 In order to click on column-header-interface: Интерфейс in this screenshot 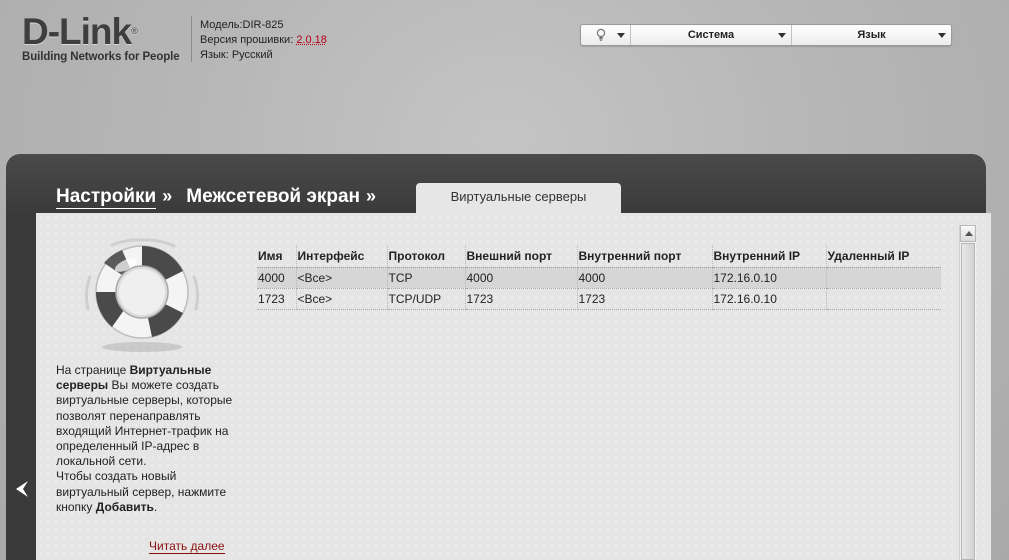, I will do `click(342, 256)`.